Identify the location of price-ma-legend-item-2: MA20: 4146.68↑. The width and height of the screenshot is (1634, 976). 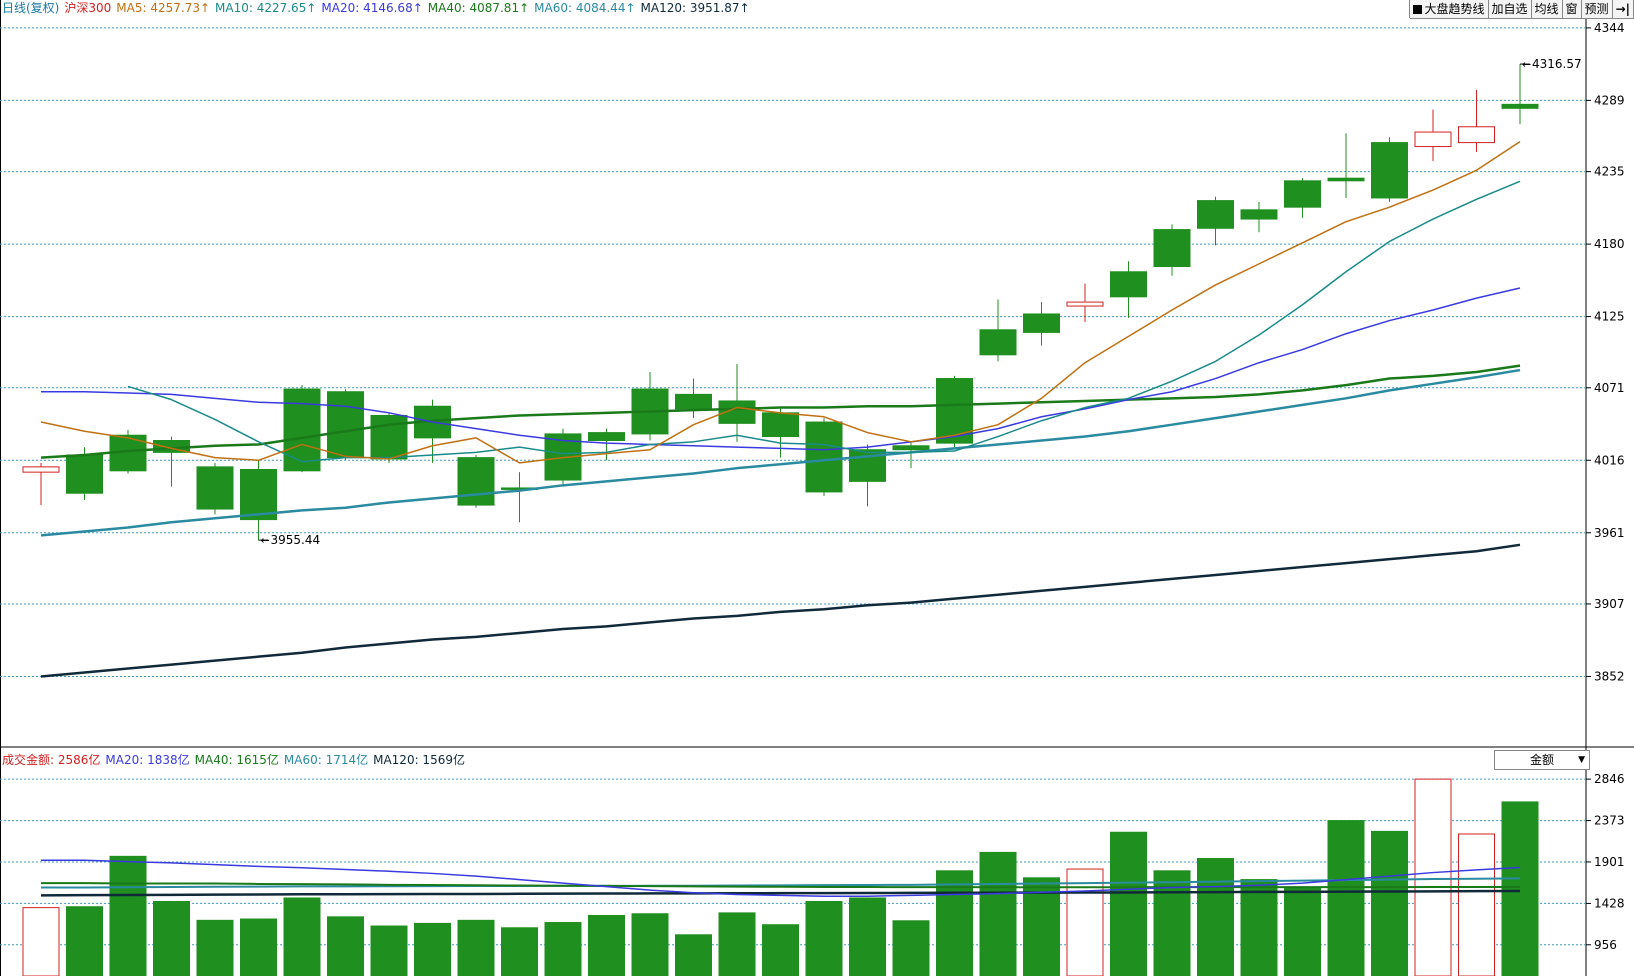
(372, 8).